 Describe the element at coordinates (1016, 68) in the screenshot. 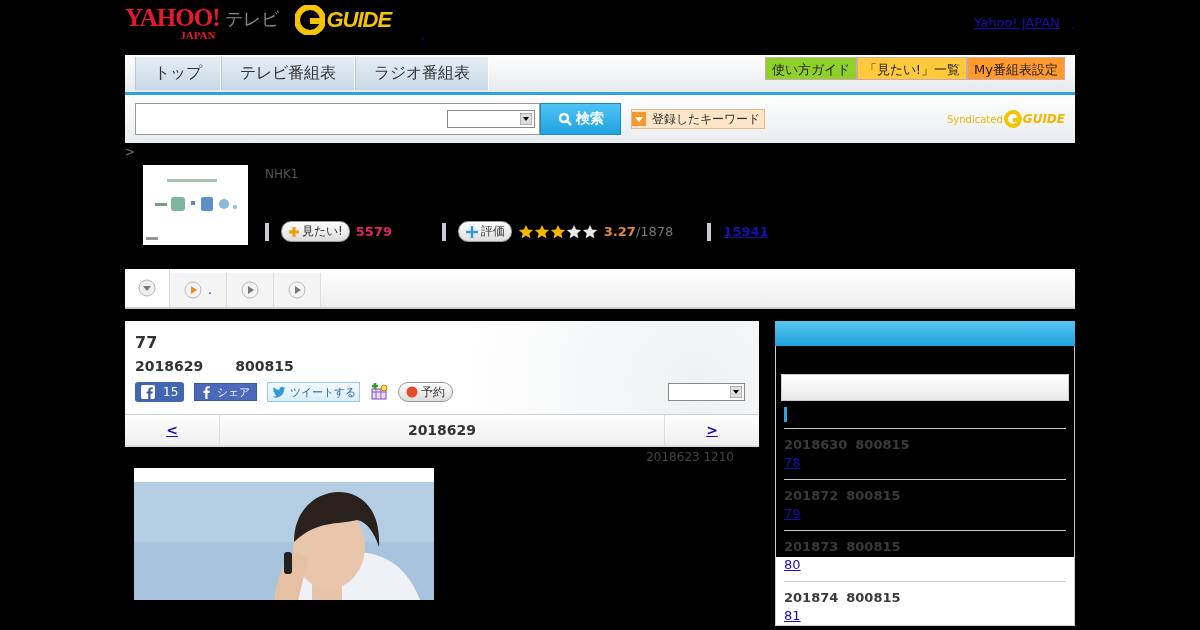

I see `nav-button: My番組表設定` at that location.